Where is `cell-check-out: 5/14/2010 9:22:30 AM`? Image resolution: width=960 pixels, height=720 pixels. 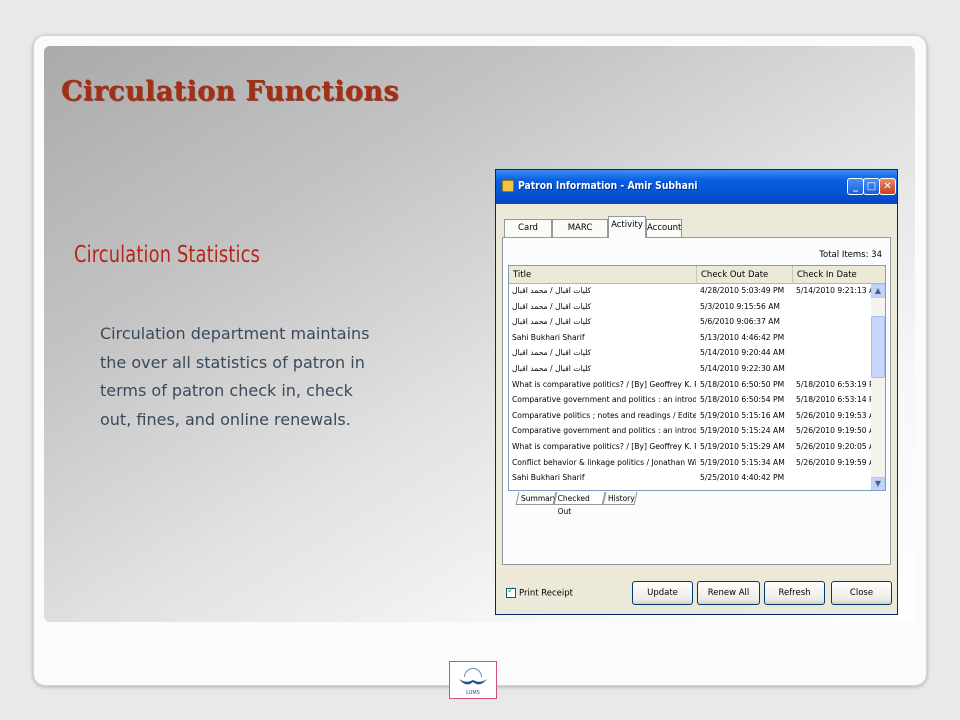
cell-check-out: 5/14/2010 9:22:30 AM is located at coordinates (742, 368).